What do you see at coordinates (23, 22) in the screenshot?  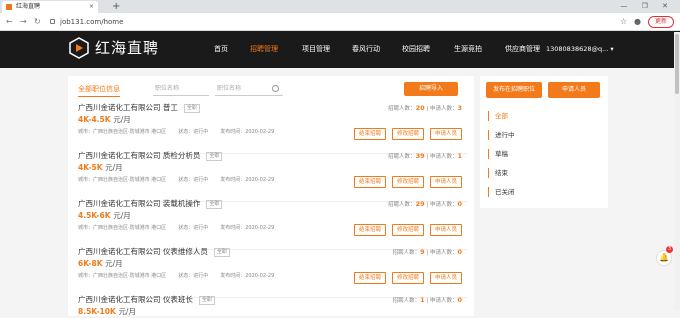 I see `forward-icon: →` at bounding box center [23, 22].